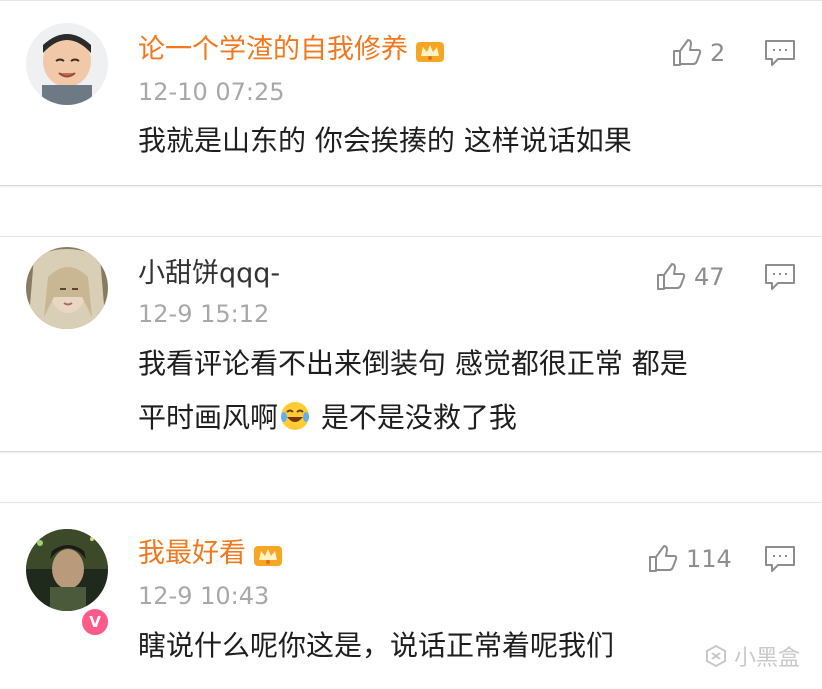 The height and width of the screenshot is (689, 822). I want to click on comment-time: 12-9 10:43, so click(204, 596).